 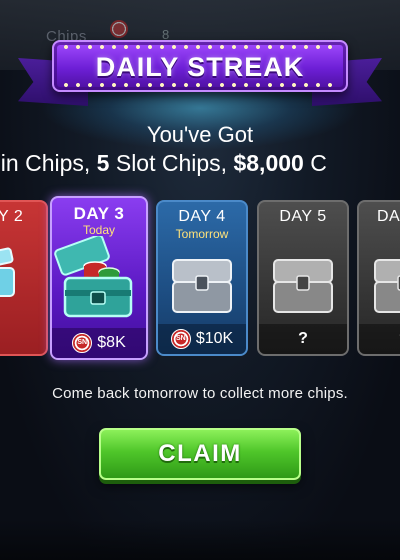 What do you see at coordinates (119, 29) in the screenshot?
I see `background-chip-icon` at bounding box center [119, 29].